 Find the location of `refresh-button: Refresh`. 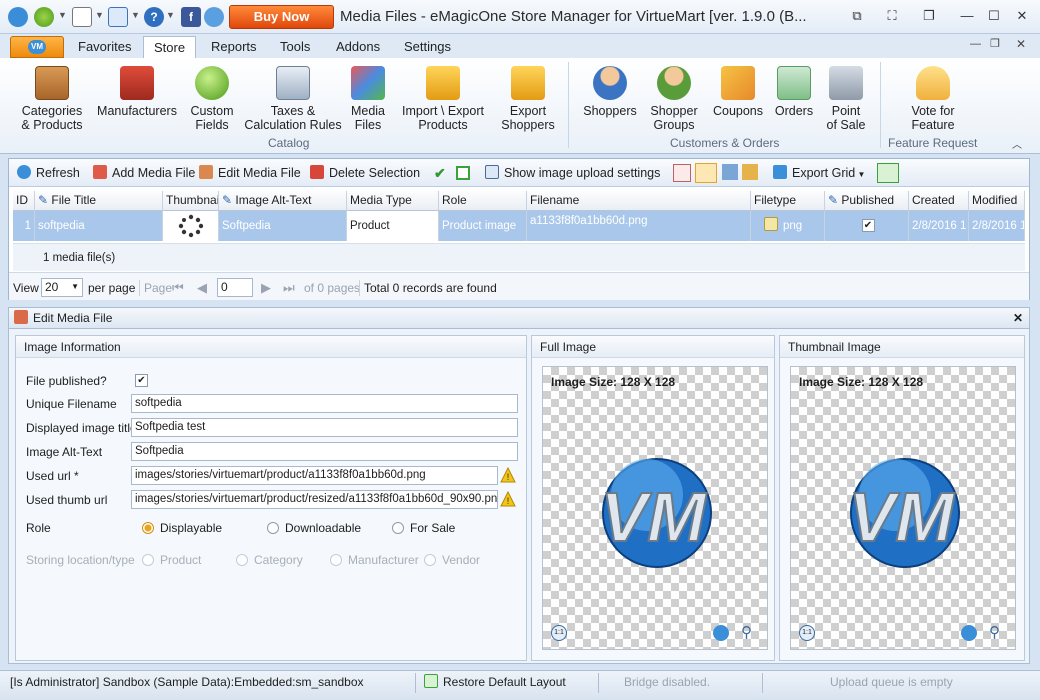

refresh-button: Refresh is located at coordinates (48, 173).